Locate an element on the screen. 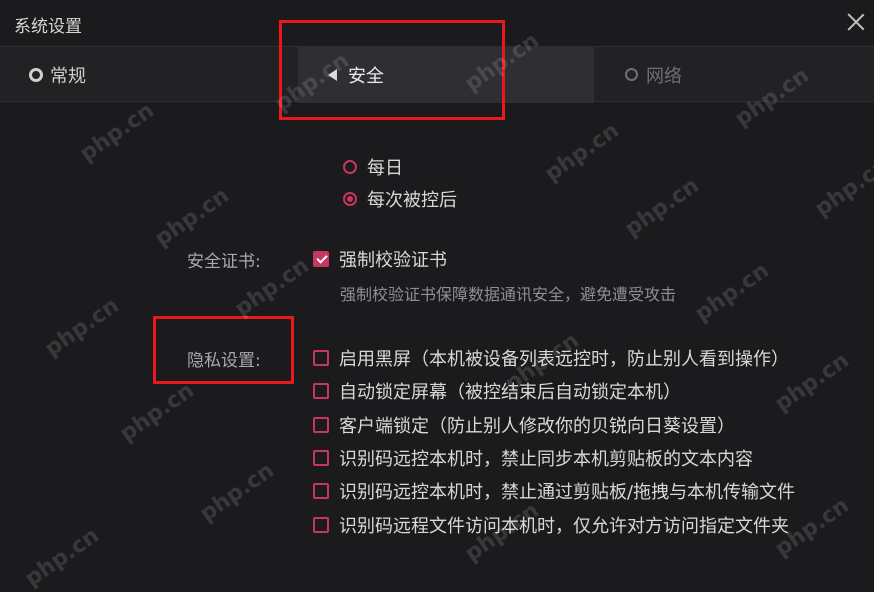  highlight-box-security-tab is located at coordinates (392, 70).